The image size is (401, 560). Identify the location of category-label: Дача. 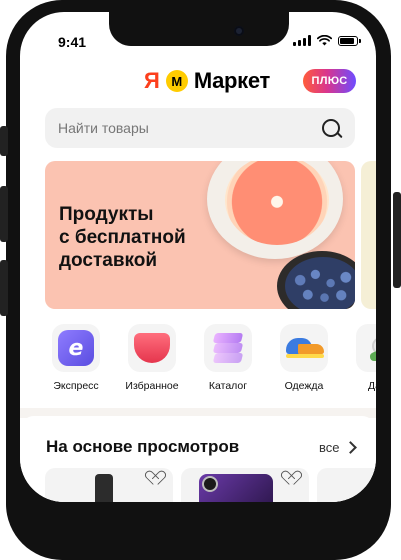
(371, 386).